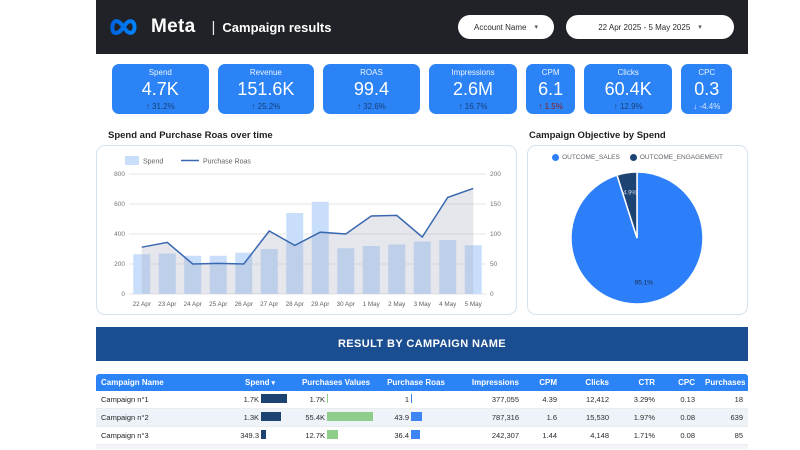 The width and height of the screenshot is (800, 450). What do you see at coordinates (227, 162) in the screenshot?
I see `legend-roas-label: Purchase Roas` at bounding box center [227, 162].